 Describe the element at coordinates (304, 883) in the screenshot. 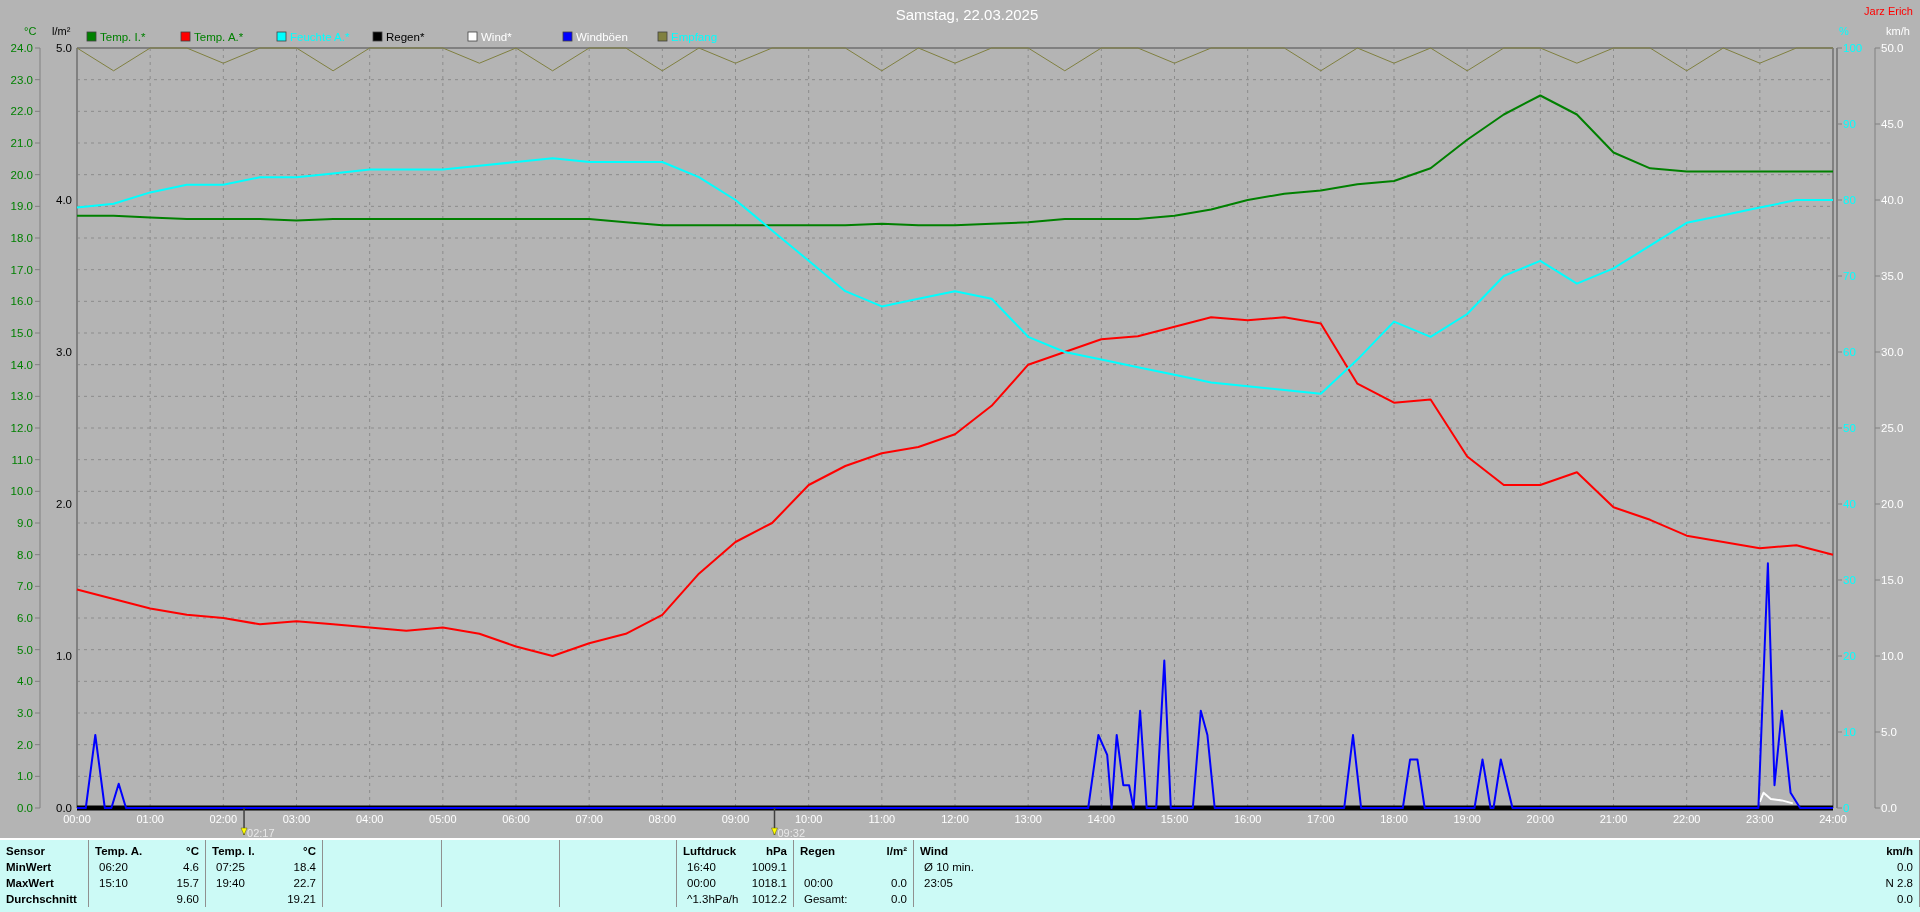

I see `table-cell: 22.7` at that location.